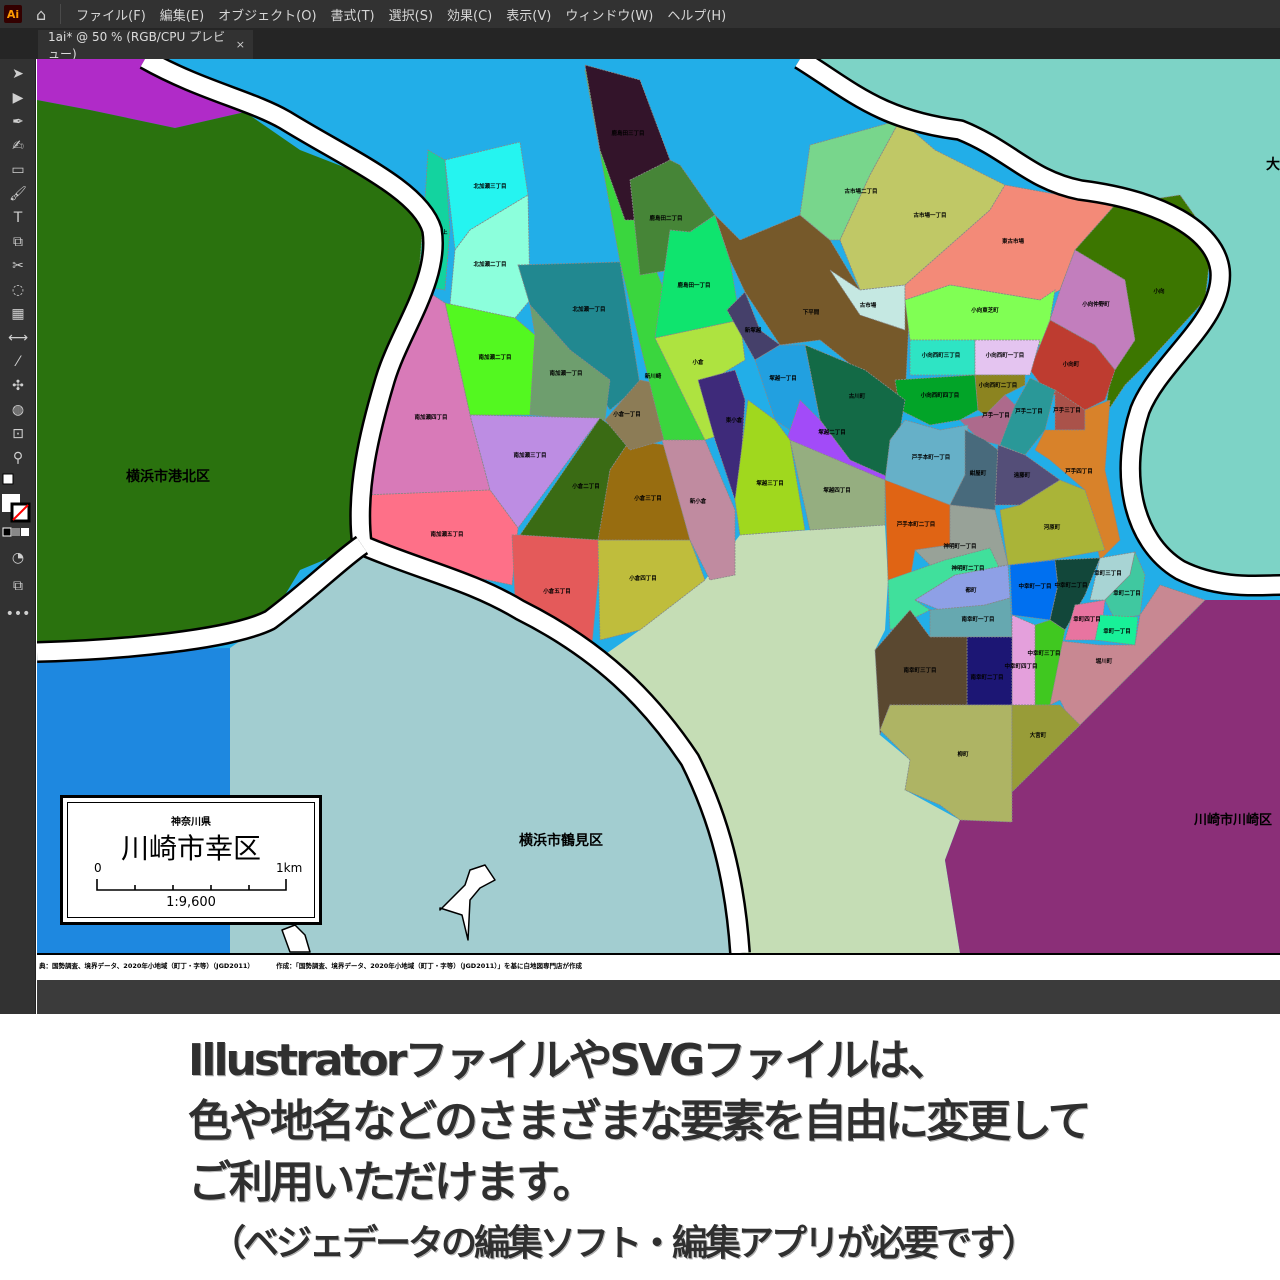  I want to click on pen-tool-icon: ✒, so click(18, 122).